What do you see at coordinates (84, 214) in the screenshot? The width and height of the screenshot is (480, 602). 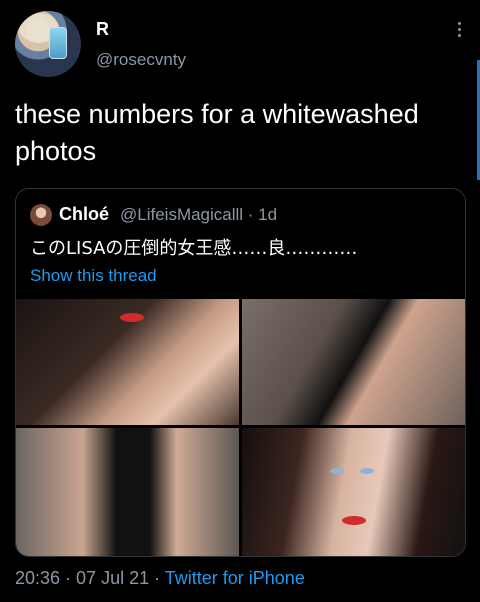 I see `quoted-author-name: Chloé` at bounding box center [84, 214].